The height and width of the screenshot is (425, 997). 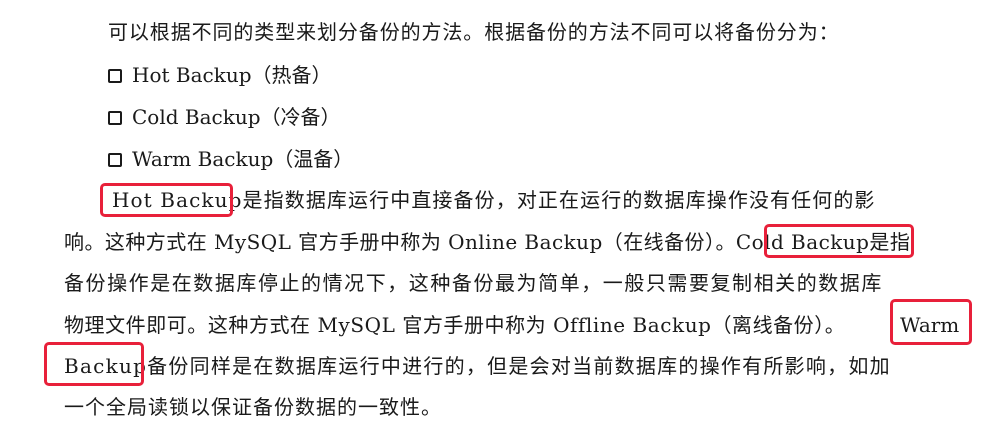 I want to click on paragraph-text: 备份同样是在数据库运行中进行的，但是会对当前数据库的操作有所影响，如加, so click(x=519, y=366).